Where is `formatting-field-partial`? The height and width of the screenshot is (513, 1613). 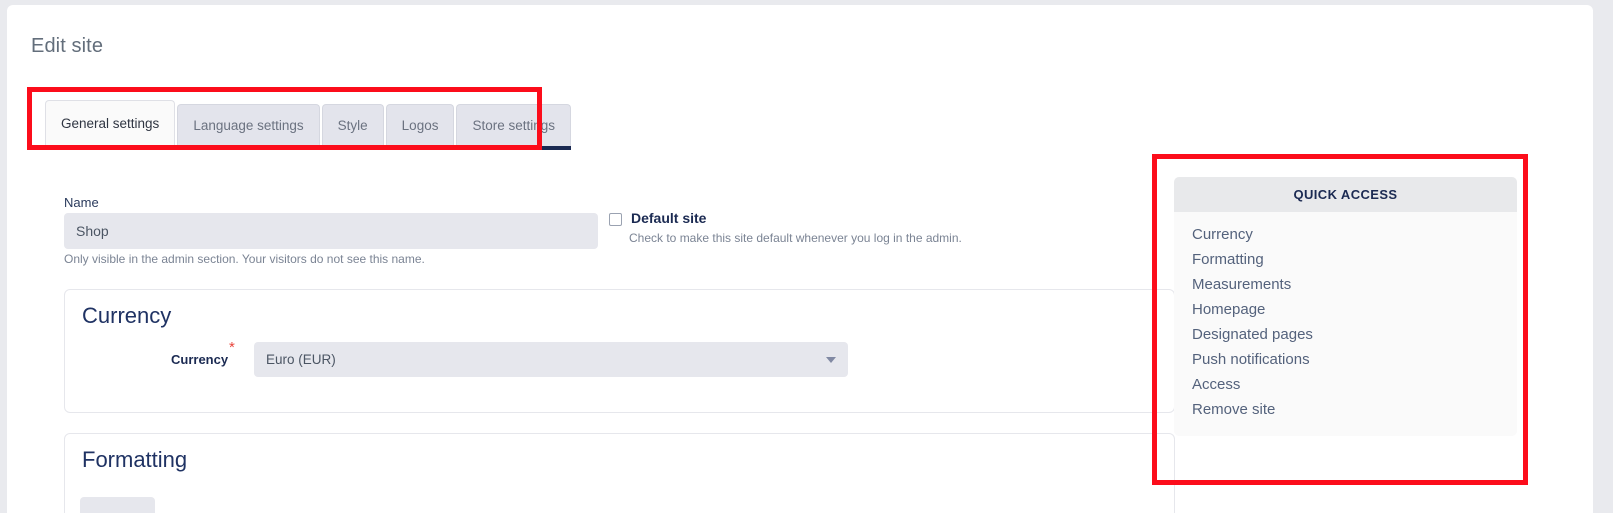 formatting-field-partial is located at coordinates (117, 505).